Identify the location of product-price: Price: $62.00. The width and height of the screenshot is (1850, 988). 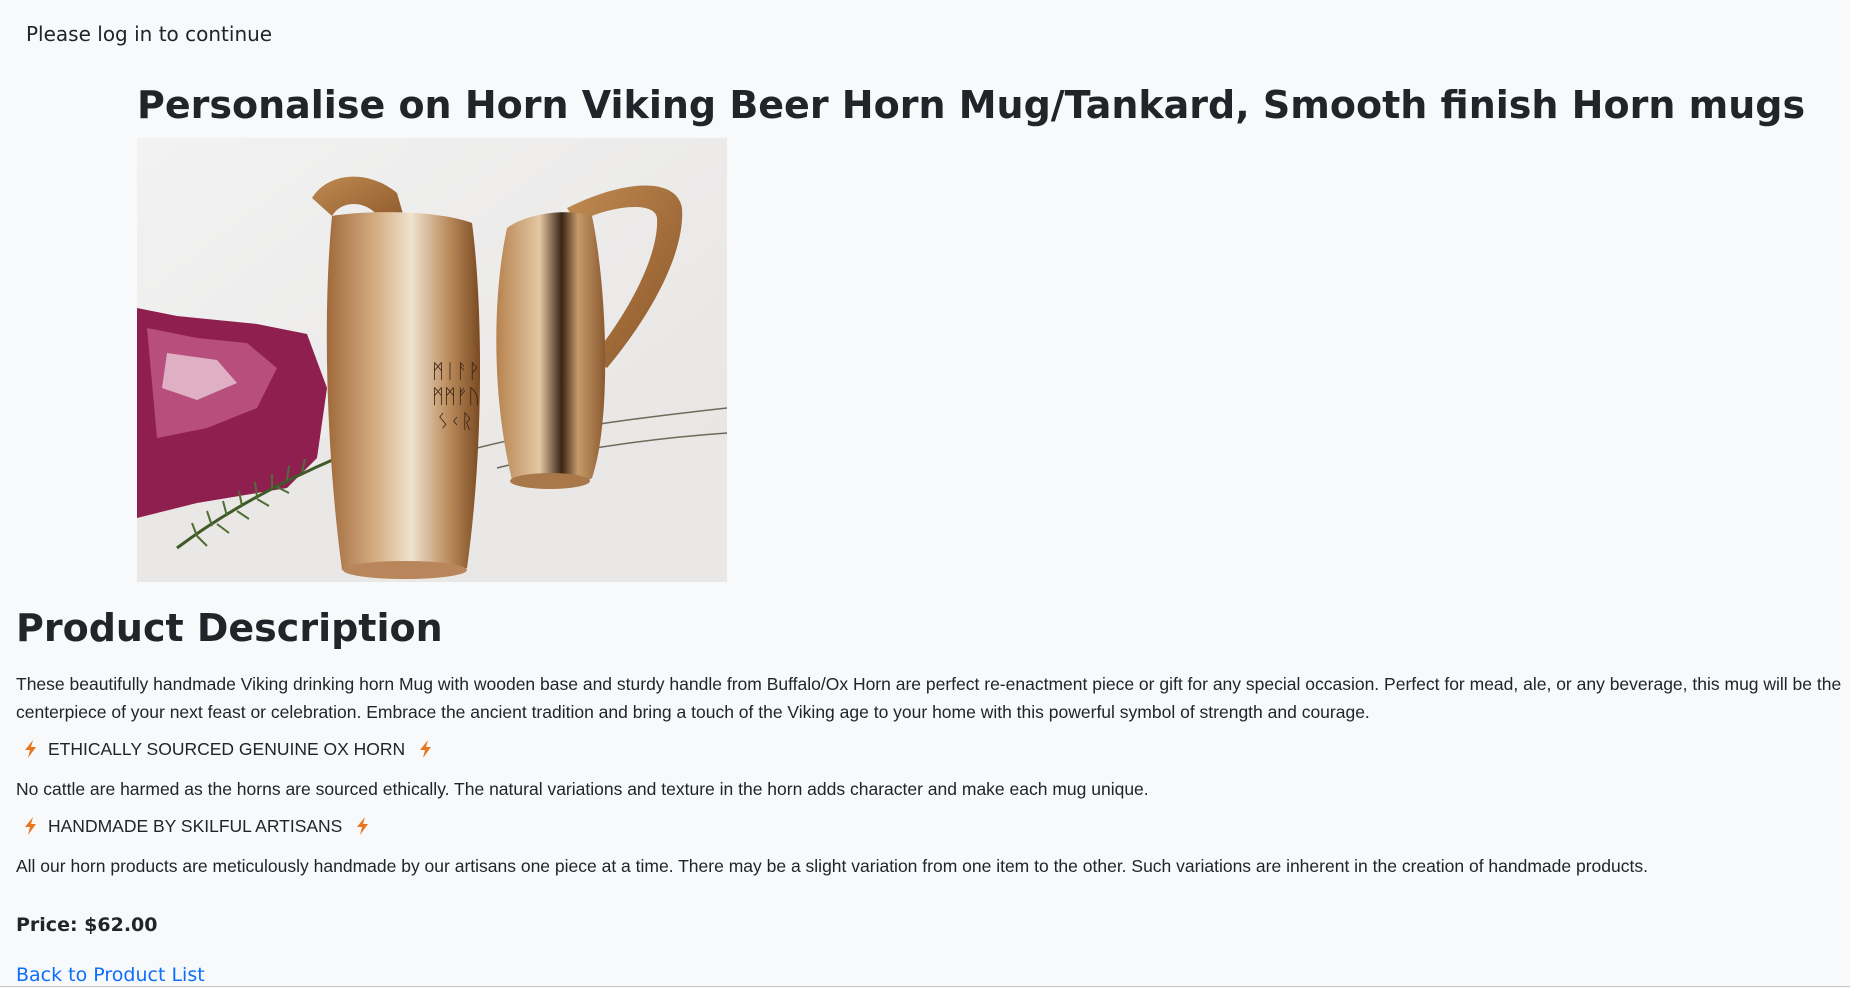
(87, 925).